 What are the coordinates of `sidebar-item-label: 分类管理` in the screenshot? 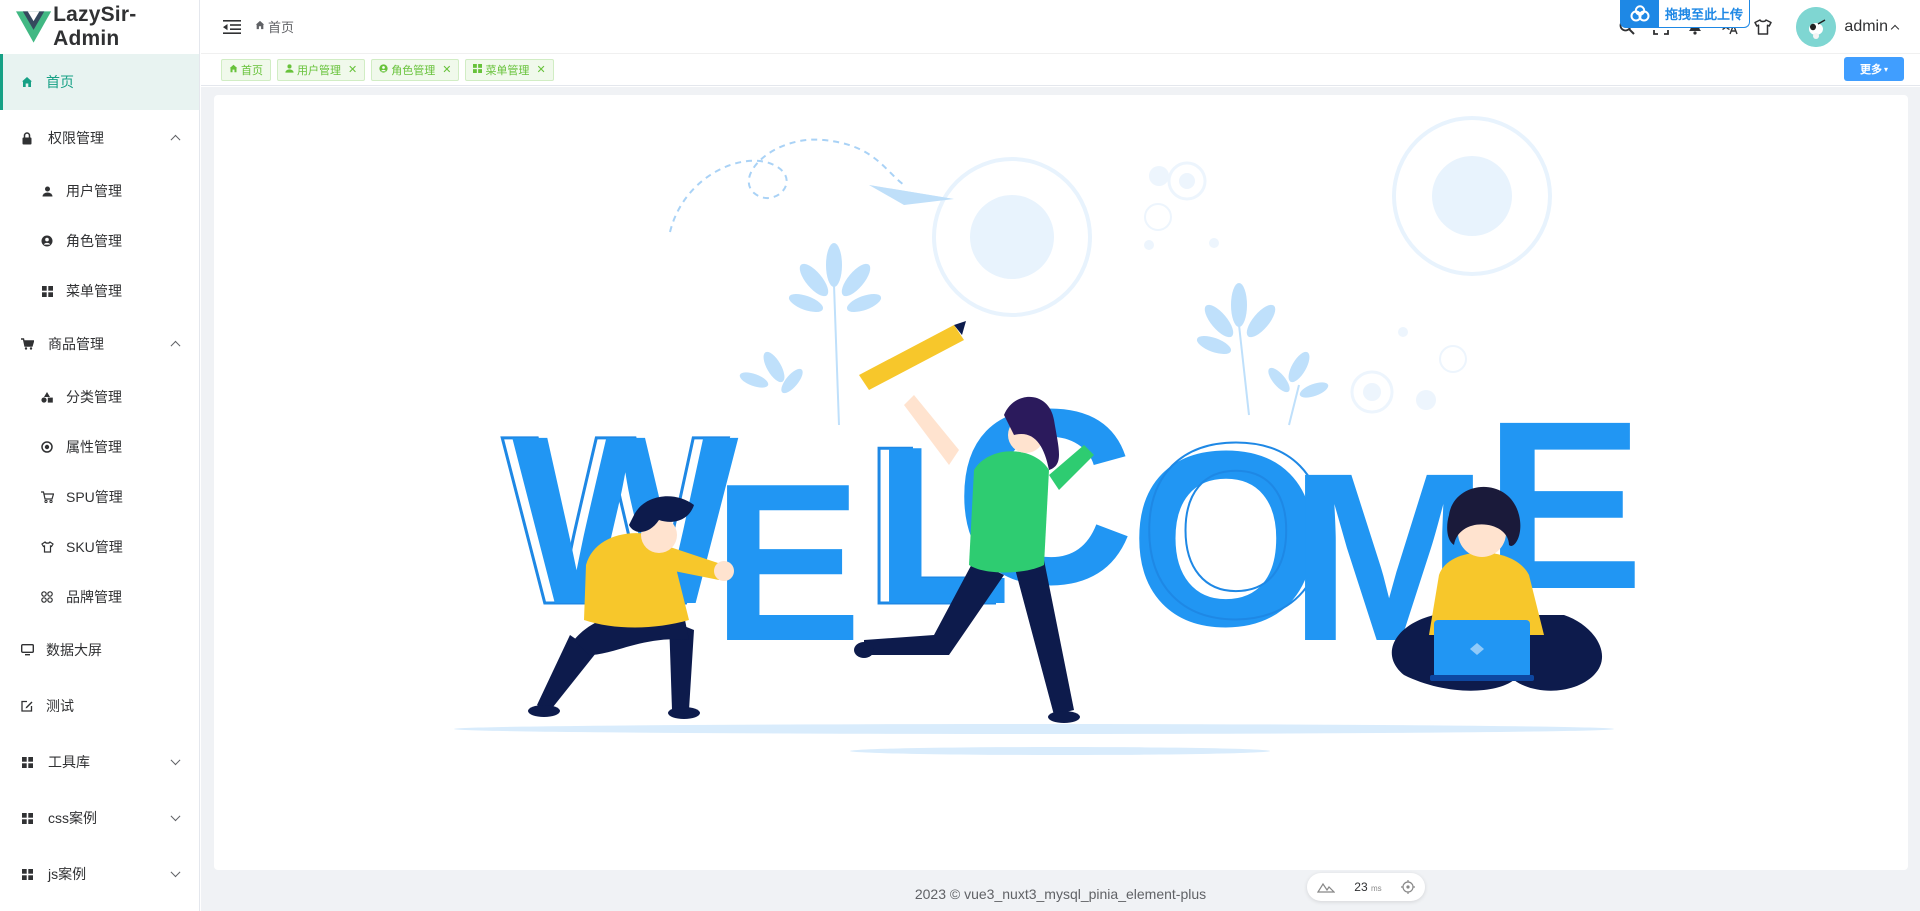 It's located at (94, 397).